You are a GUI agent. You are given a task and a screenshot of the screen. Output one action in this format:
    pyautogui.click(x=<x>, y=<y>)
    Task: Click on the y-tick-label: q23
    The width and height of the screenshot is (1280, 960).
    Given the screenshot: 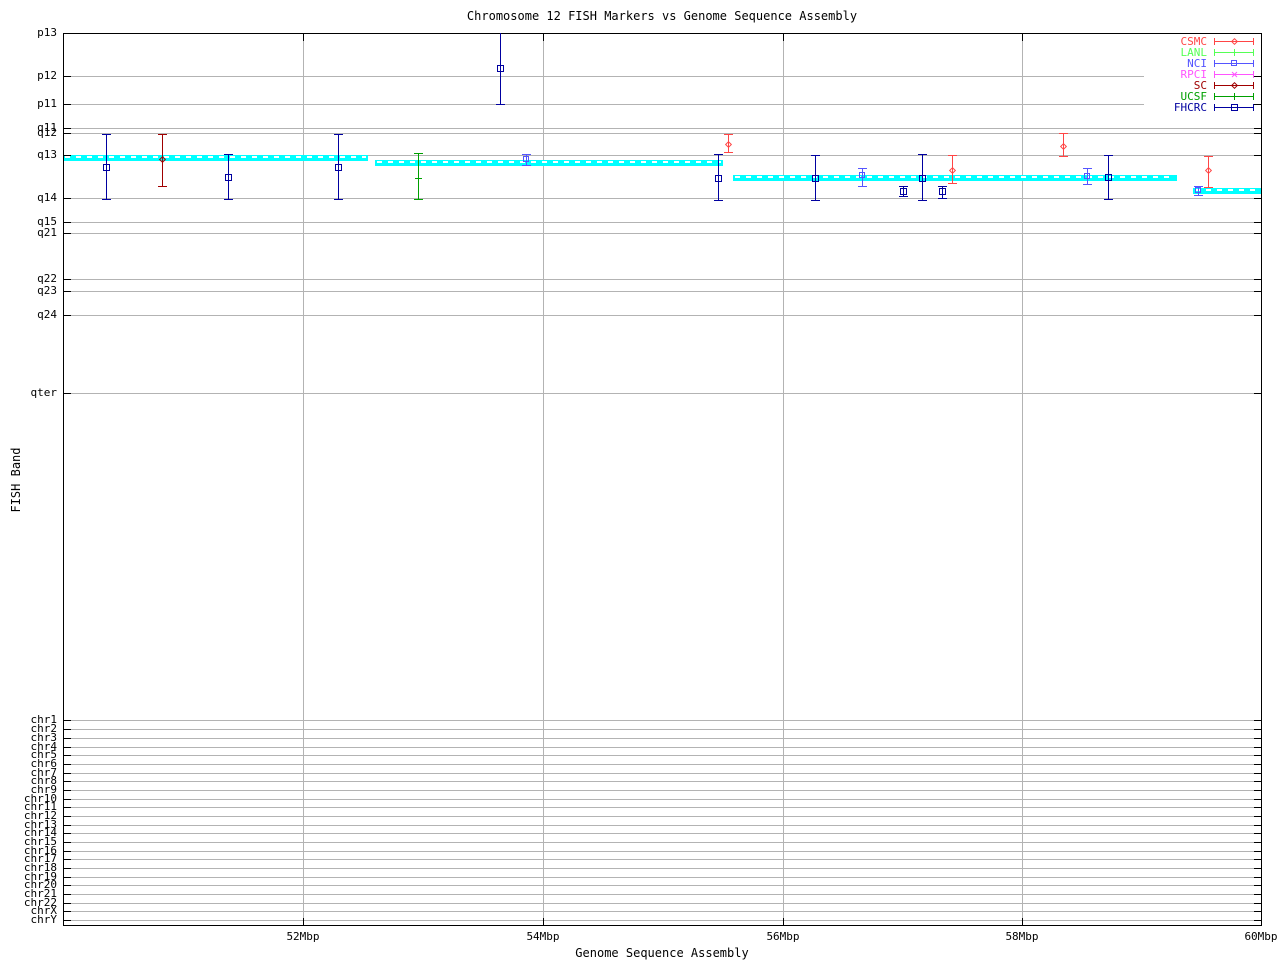 What is the action you would take?
    pyautogui.click(x=47, y=290)
    